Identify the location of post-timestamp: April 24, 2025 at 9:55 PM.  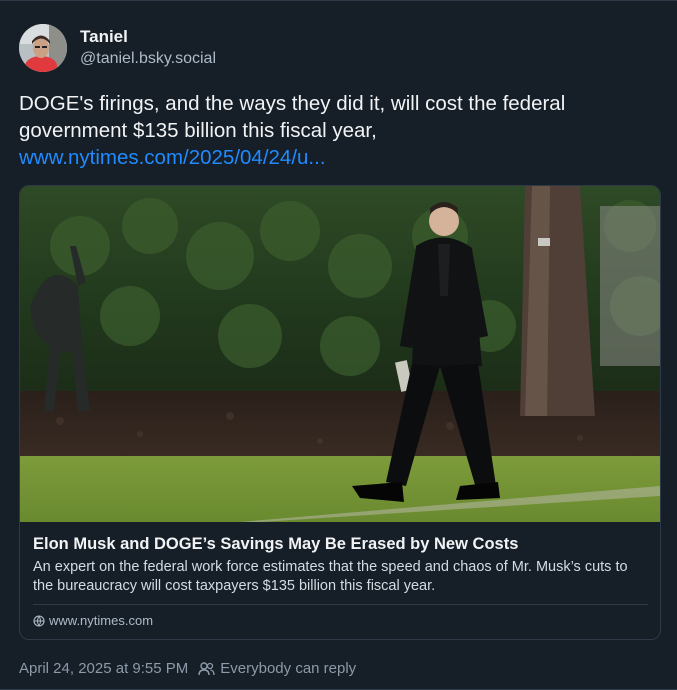
(103, 669).